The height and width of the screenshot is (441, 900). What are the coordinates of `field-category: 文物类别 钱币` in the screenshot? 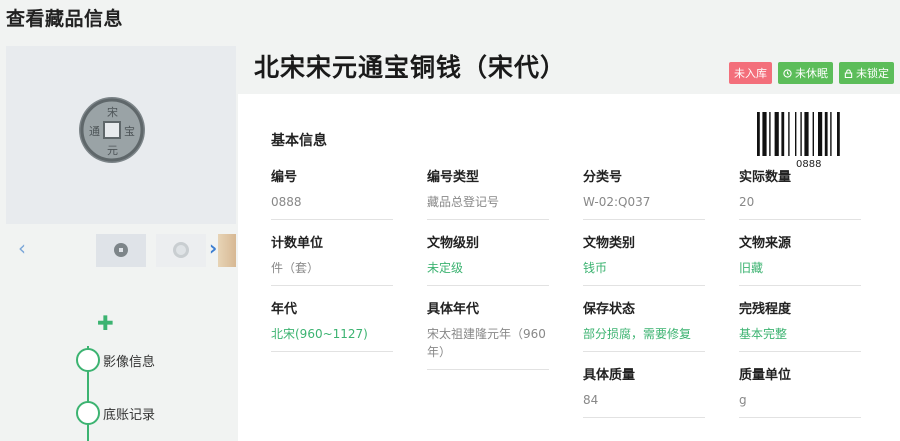 It's located at (644, 259).